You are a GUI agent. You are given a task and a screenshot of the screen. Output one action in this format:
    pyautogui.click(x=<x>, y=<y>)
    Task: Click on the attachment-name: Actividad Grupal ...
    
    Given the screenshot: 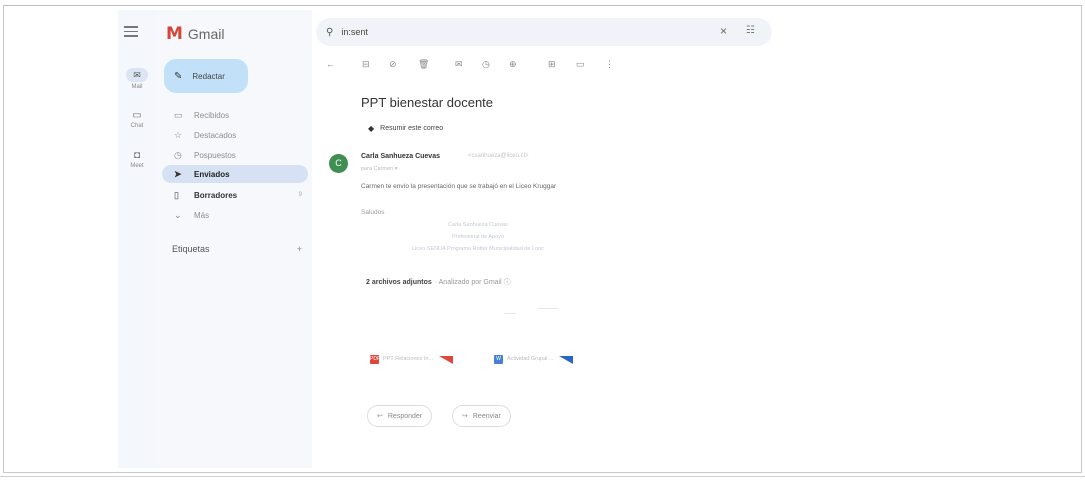 What is the action you would take?
    pyautogui.click(x=530, y=359)
    